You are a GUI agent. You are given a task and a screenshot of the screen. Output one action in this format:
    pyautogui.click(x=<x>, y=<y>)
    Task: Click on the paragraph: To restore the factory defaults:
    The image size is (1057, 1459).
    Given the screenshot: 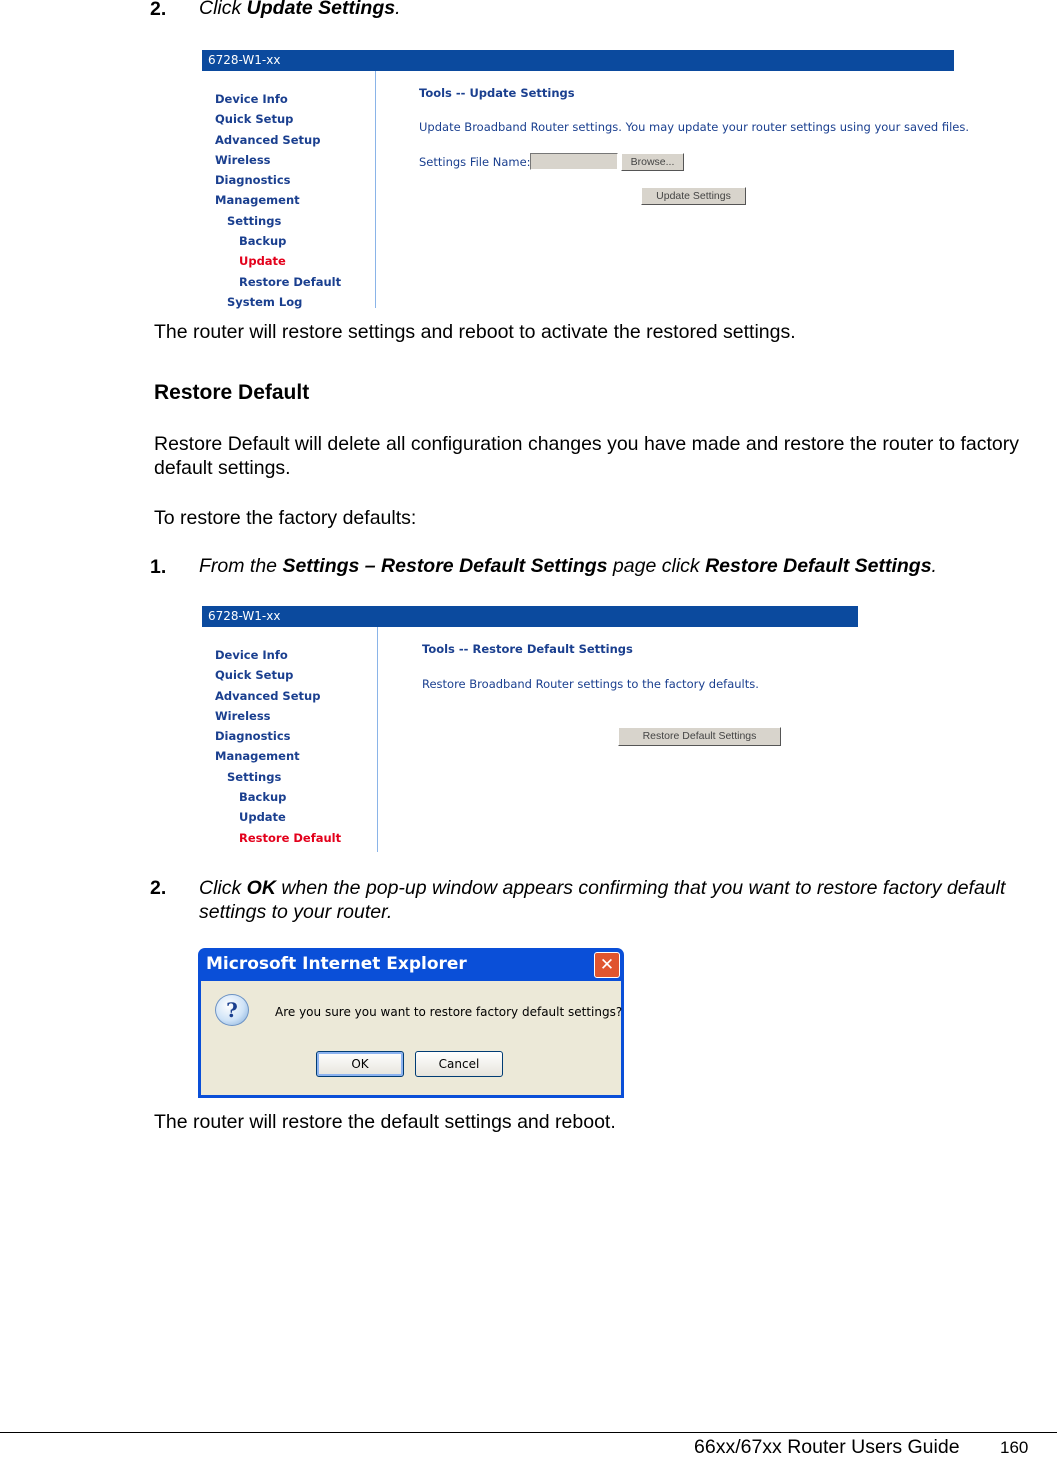 What is the action you would take?
    pyautogui.click(x=285, y=518)
    